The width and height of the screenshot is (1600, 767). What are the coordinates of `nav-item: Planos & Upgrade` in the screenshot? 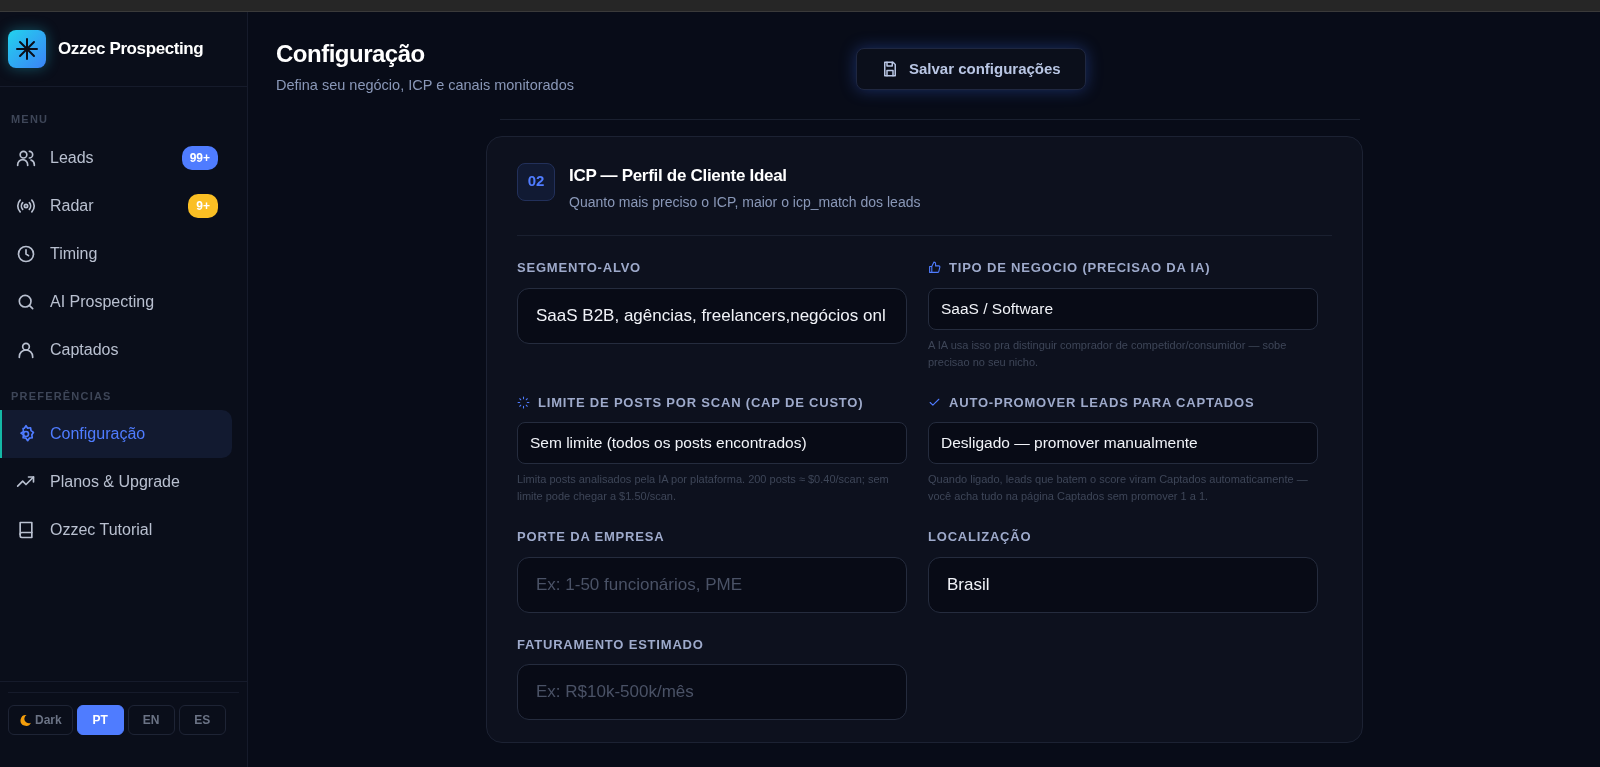 It's located at (116, 482).